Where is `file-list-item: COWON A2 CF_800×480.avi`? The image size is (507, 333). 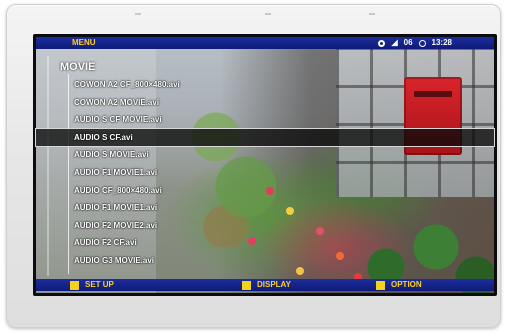
file-list-item: COWON A2 CF_800×480.avi is located at coordinates (284, 85).